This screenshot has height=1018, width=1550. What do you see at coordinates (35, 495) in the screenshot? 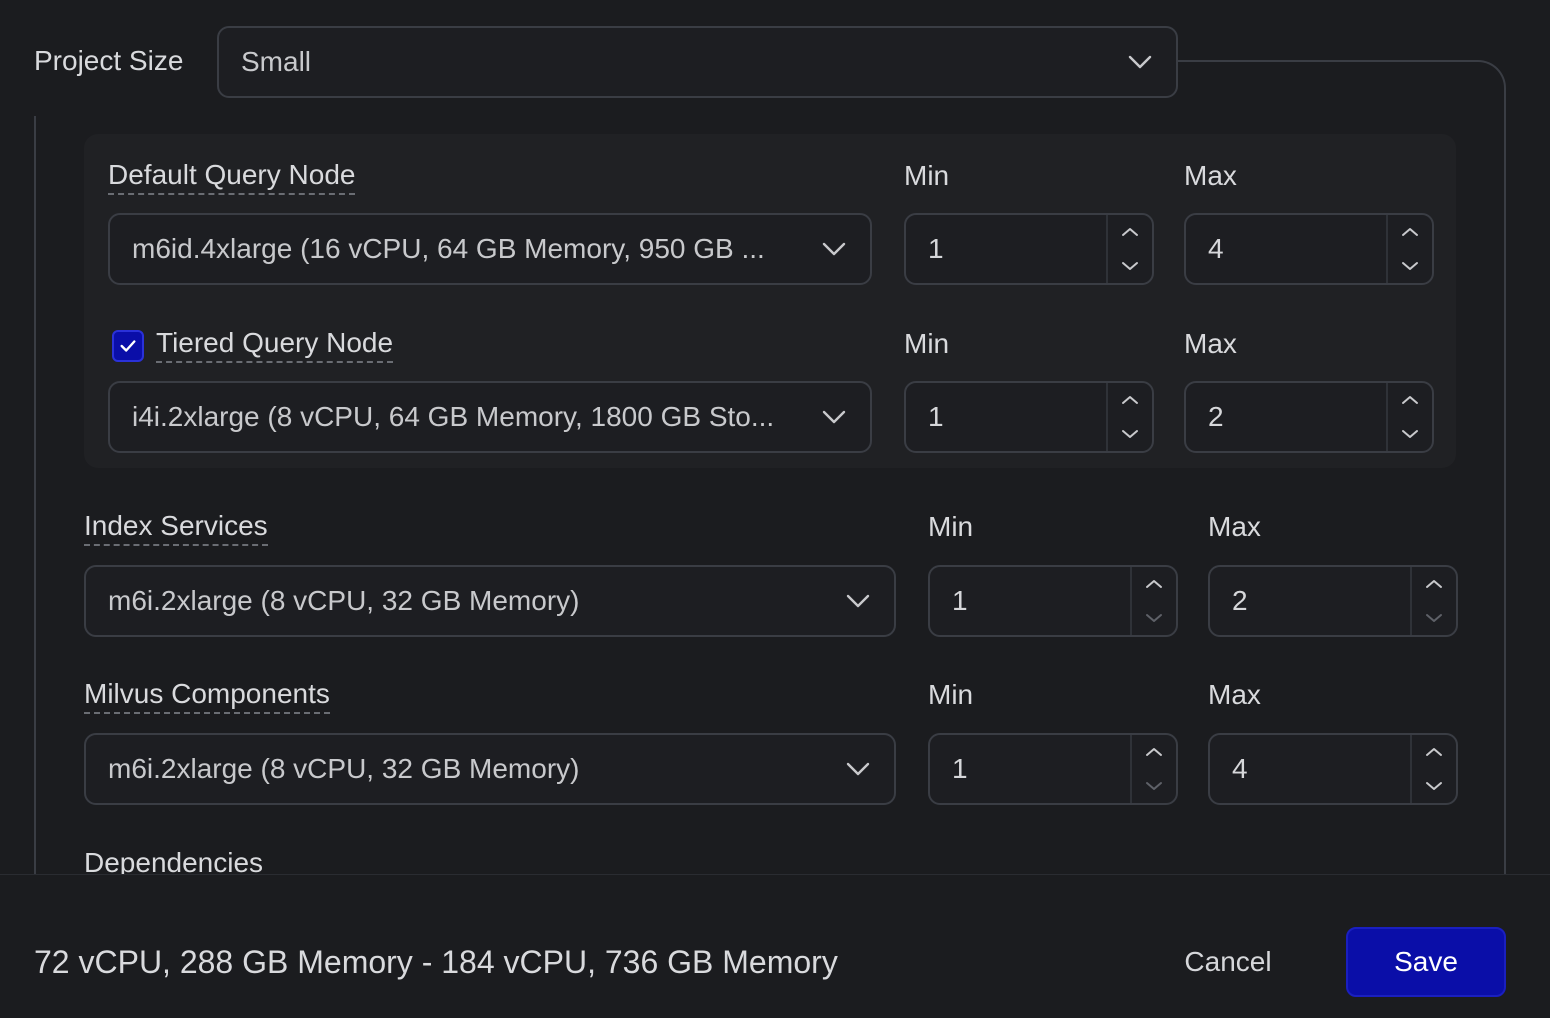
I see `section-bracket-left` at bounding box center [35, 495].